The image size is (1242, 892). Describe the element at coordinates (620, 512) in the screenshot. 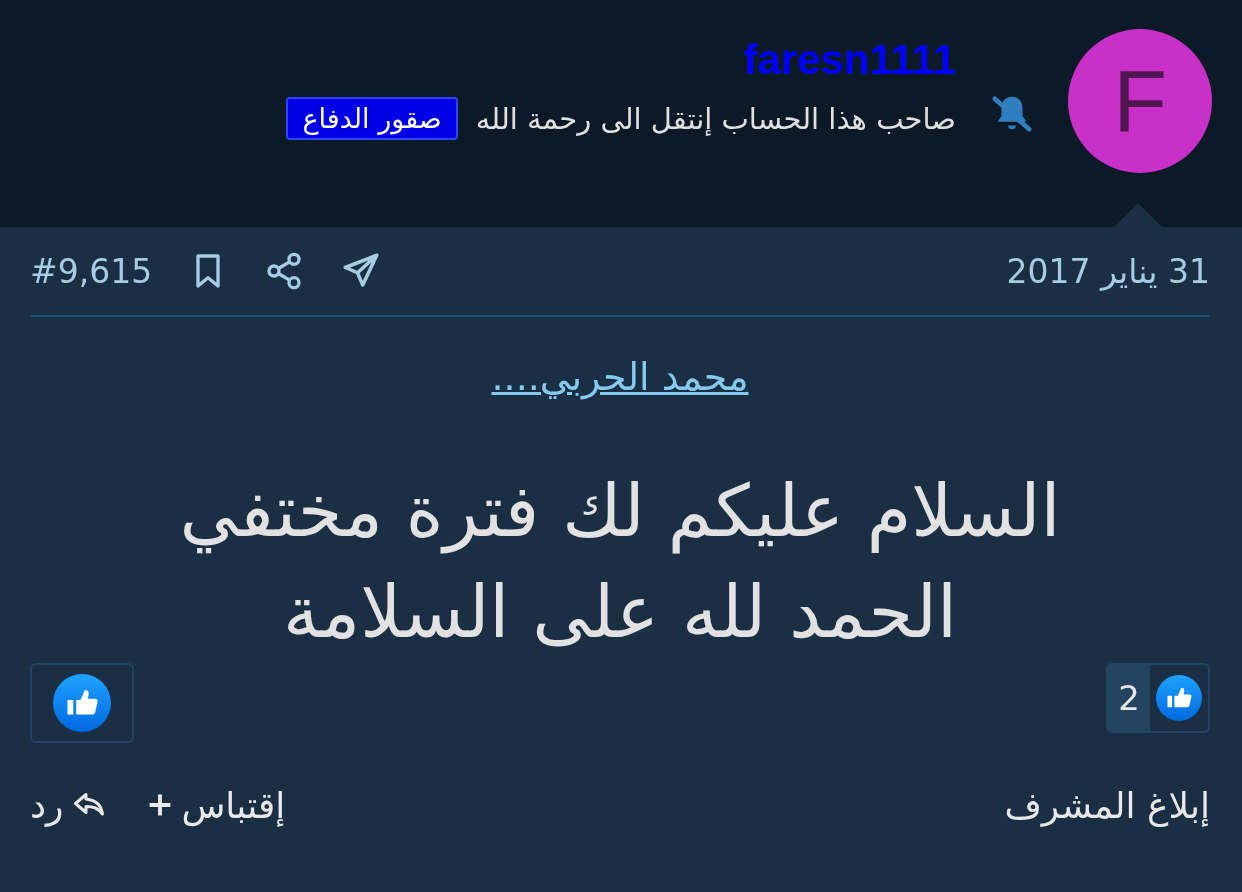

I see `post-text: السلام عليكم لك فترة مختفي` at that location.